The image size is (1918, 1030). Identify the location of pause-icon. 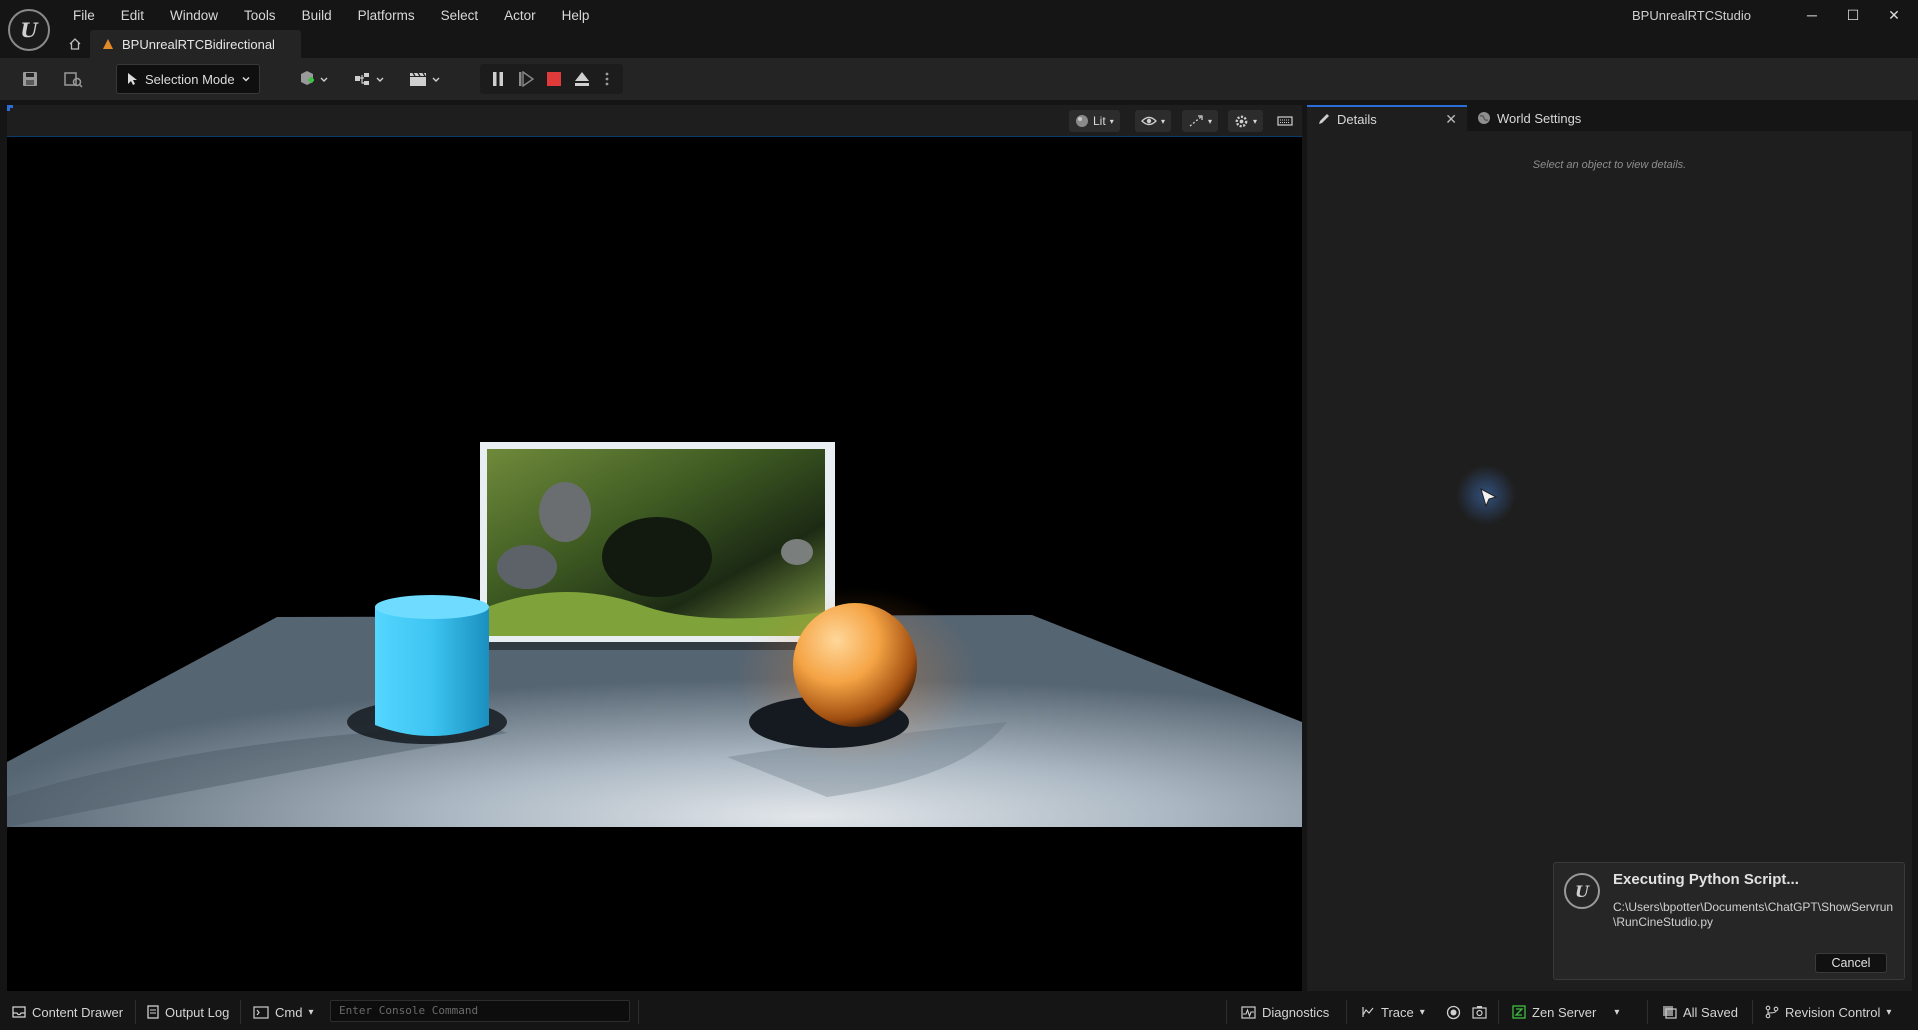
(498, 79).